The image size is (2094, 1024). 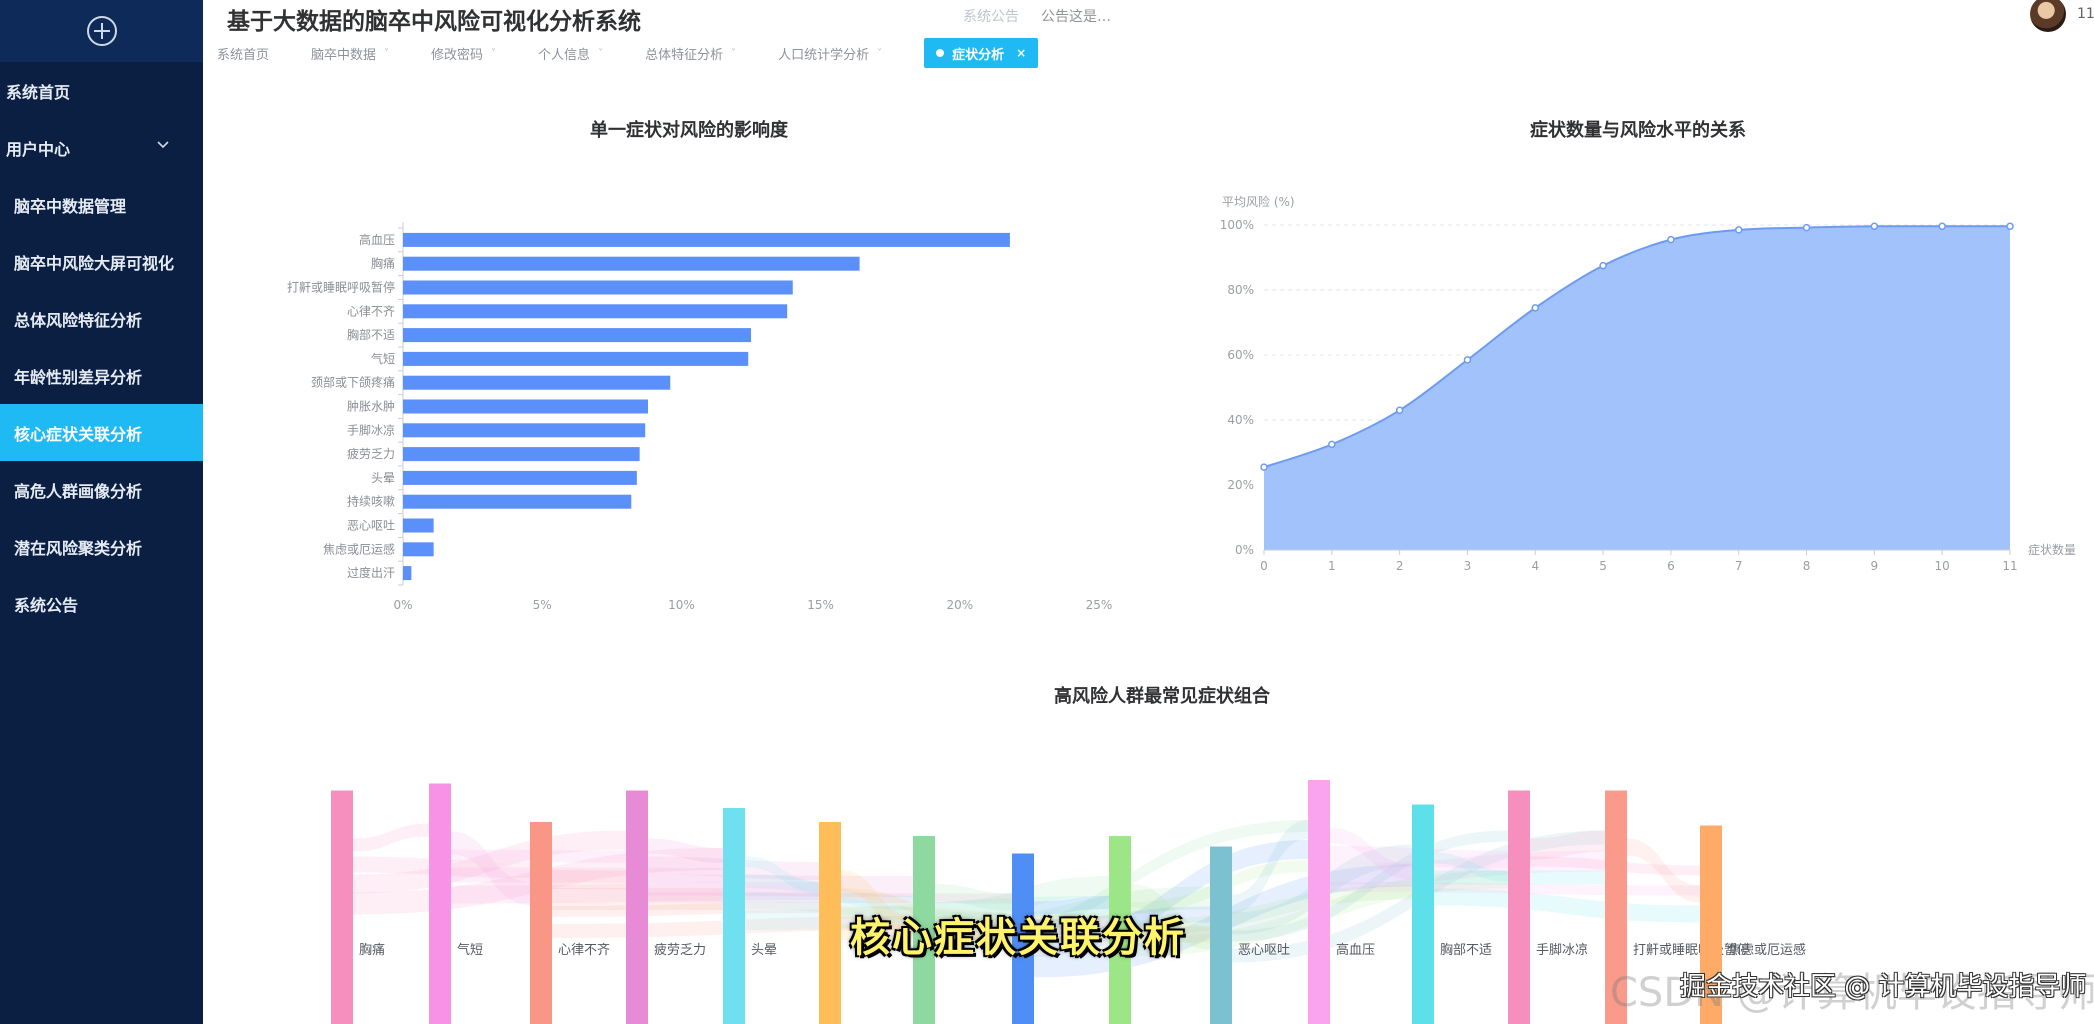 I want to click on sidebar-item-label: 系统公告, so click(x=46, y=605).